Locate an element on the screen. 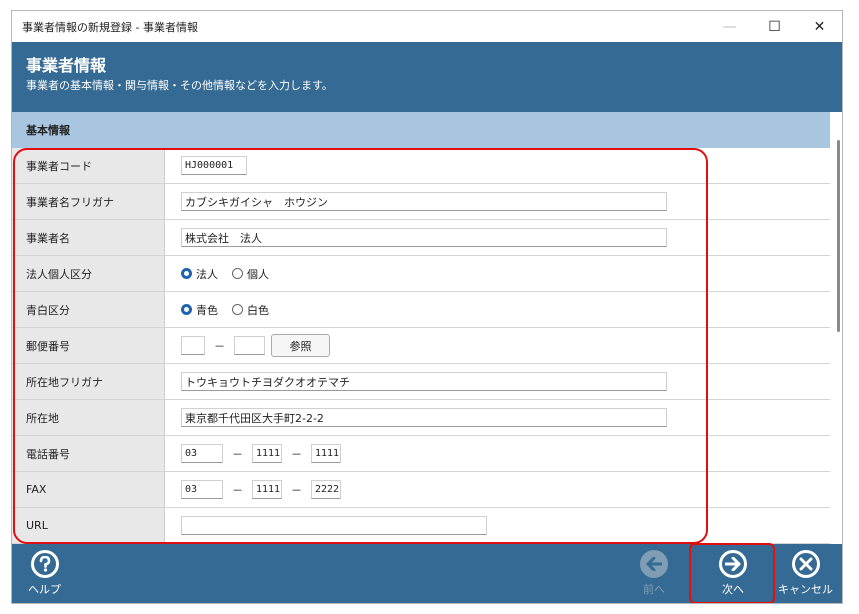  prev-button: 前へ is located at coordinates (654, 573).